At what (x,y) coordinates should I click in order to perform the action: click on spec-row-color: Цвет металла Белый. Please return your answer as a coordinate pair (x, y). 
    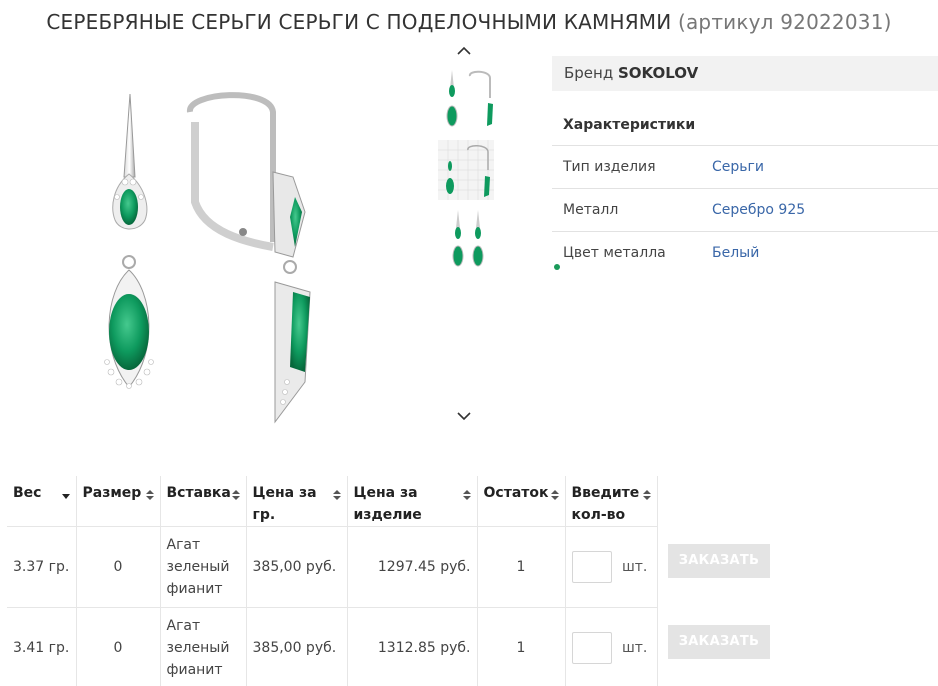
    Looking at the image, I should click on (745, 253).